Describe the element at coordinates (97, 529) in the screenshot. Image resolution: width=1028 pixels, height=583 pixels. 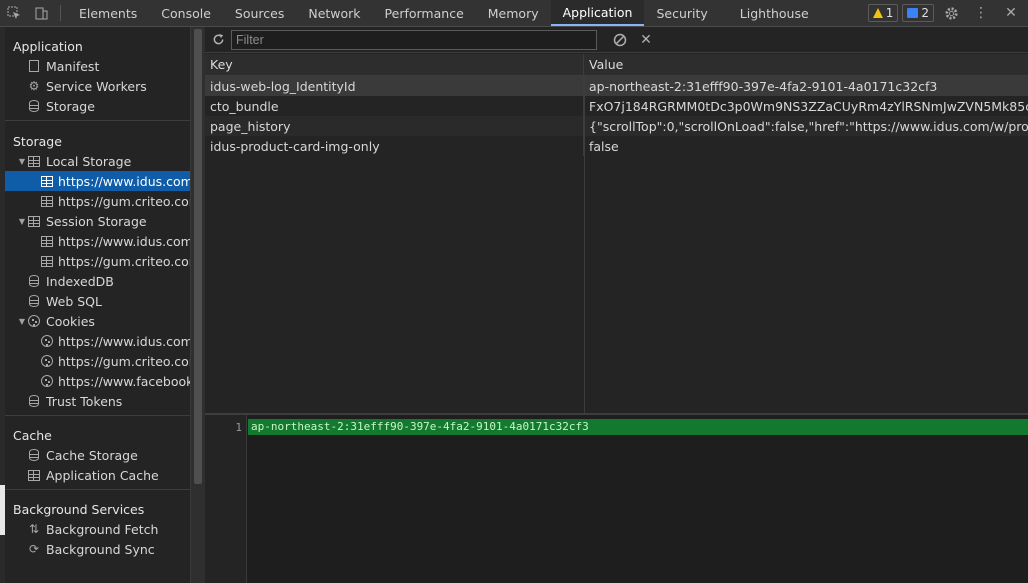
I see `sidebar-item-background-fetch: ⇅ Background Fetch` at that location.